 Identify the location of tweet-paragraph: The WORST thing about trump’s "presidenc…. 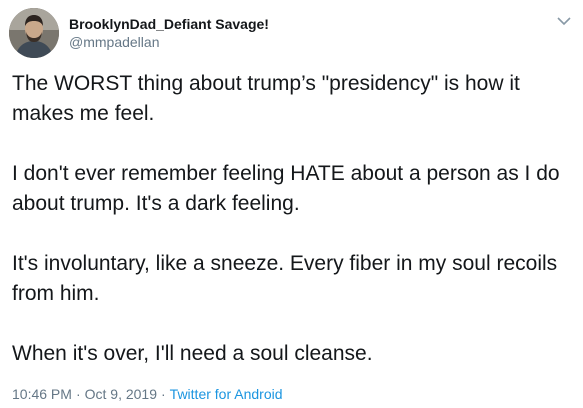
(266, 98).